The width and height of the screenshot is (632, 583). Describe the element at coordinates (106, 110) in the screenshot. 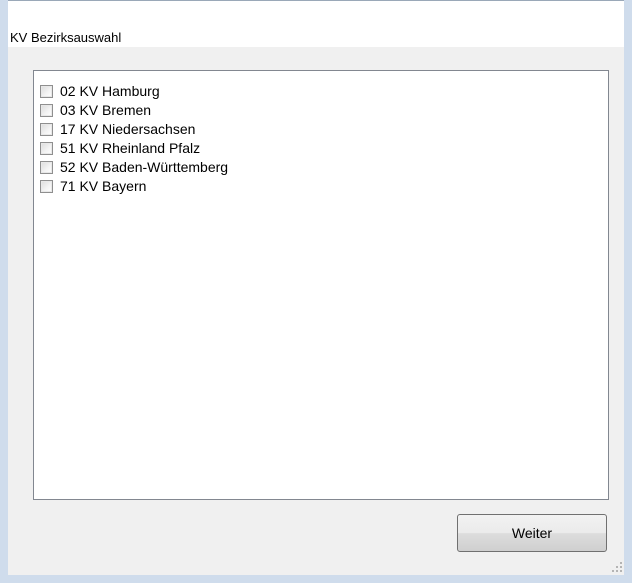

I see `list-item-label: 03 KV Bremen` at that location.